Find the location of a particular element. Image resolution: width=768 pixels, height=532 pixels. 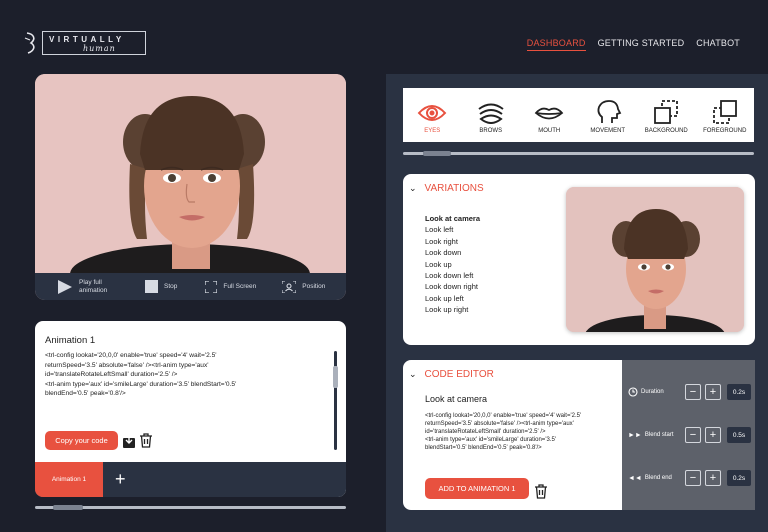

code-scrollbar-thumb is located at coordinates (335, 377).